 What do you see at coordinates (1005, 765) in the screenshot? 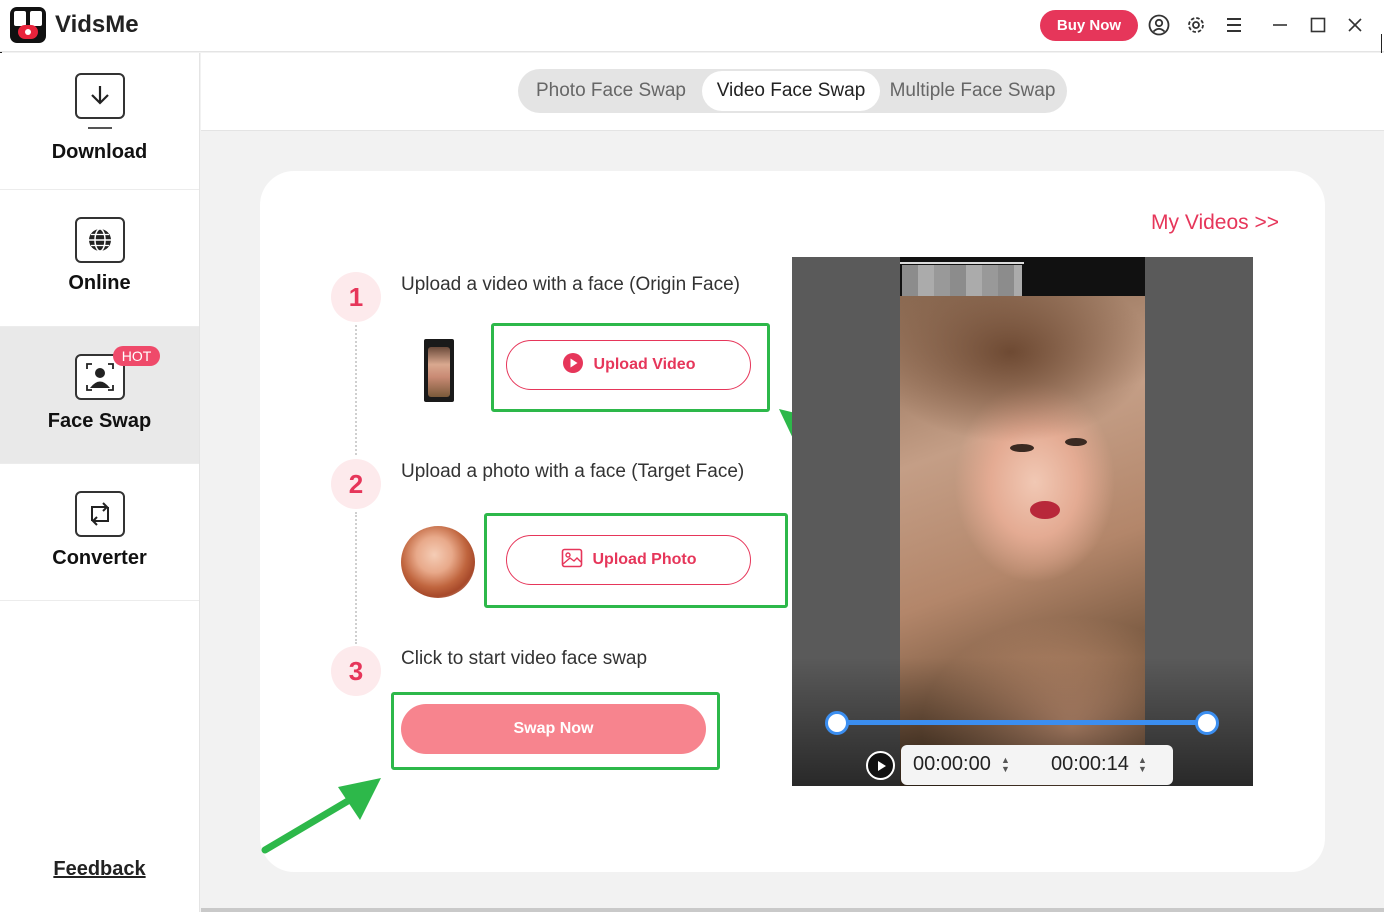
I see `start-time-stepper-icon: ▲ ▼` at bounding box center [1005, 765].